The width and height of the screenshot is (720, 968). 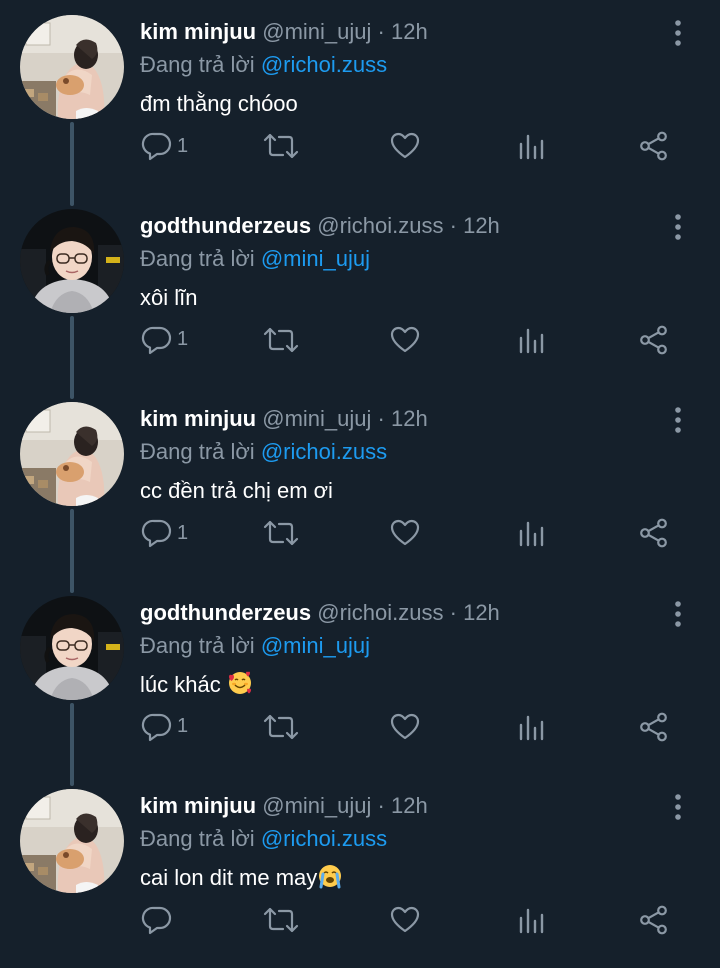 I want to click on tweet-text: đm thằng chóoo, so click(x=219, y=104).